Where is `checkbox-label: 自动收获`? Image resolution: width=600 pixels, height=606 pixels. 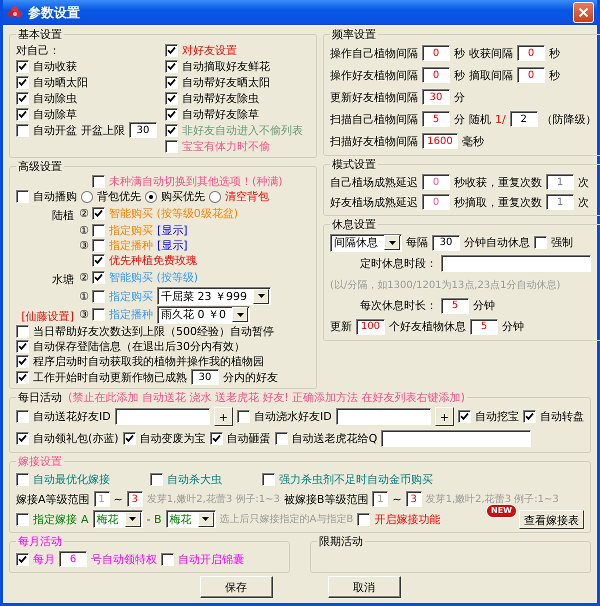 checkbox-label: 自动收获 is located at coordinates (55, 66).